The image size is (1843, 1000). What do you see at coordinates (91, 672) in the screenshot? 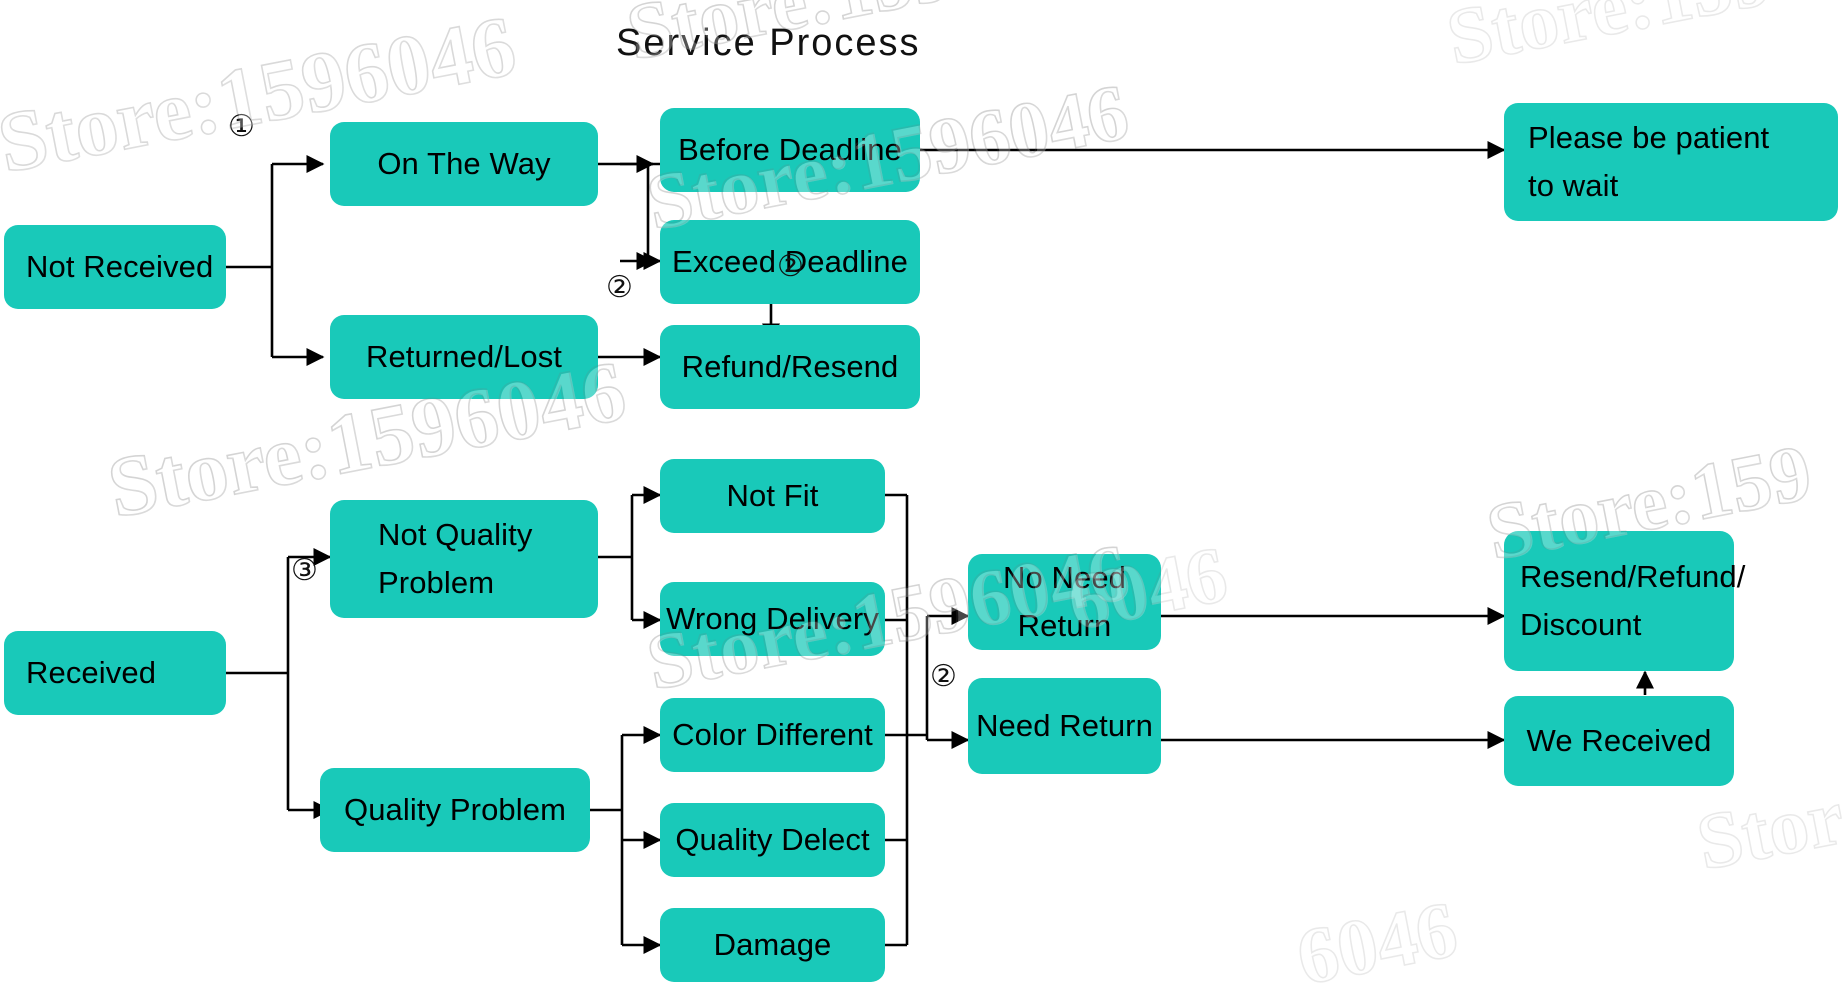
I see `node-label: Received` at bounding box center [91, 672].